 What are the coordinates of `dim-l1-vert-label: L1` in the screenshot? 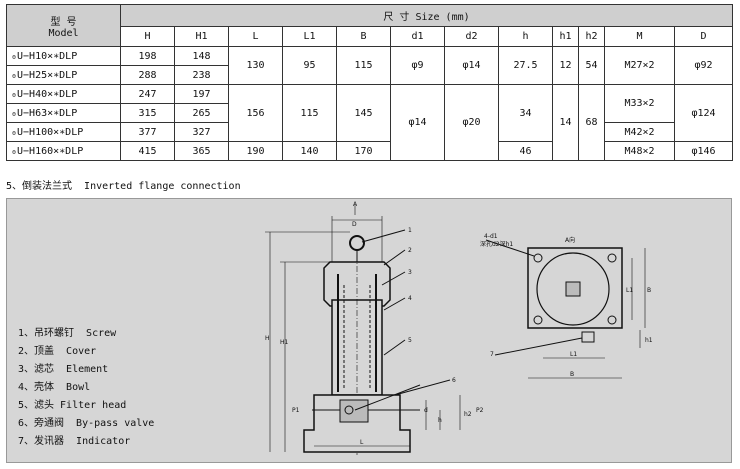 It's located at (629, 290).